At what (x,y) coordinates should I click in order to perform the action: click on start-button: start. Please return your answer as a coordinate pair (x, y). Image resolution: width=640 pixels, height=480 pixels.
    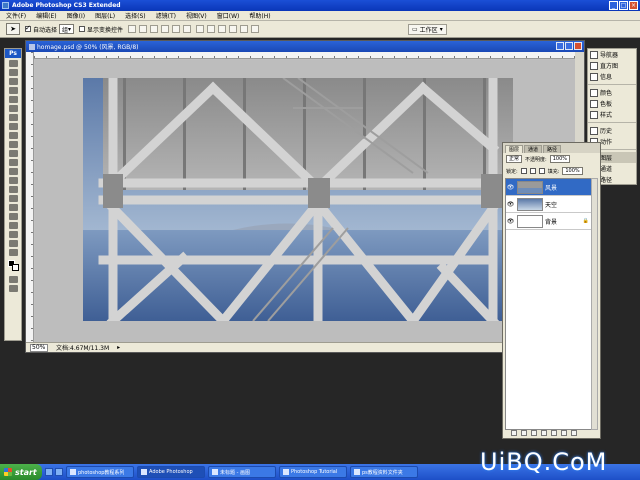
    Looking at the image, I should click on (21, 472).